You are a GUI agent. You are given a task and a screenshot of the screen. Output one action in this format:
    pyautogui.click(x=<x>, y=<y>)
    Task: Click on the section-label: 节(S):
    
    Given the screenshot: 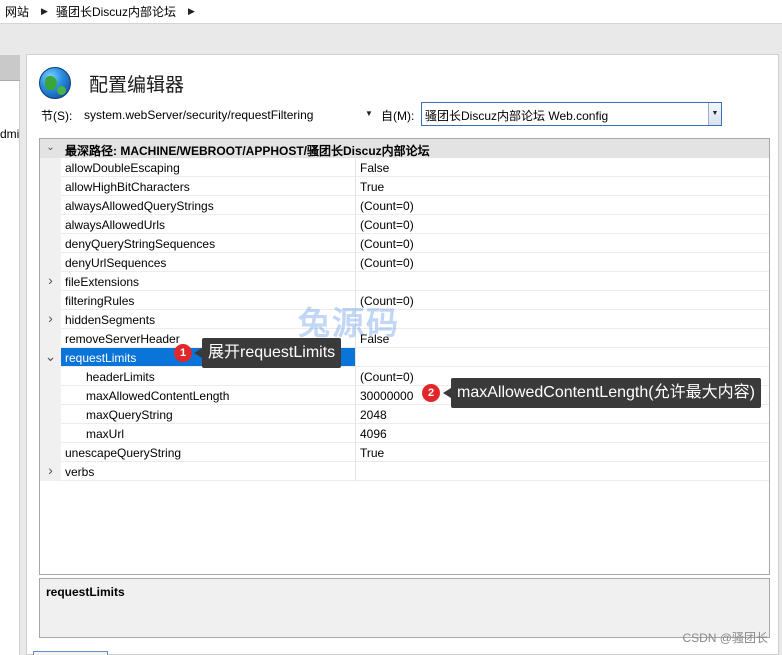 What is the action you would take?
    pyautogui.click(x=57, y=116)
    